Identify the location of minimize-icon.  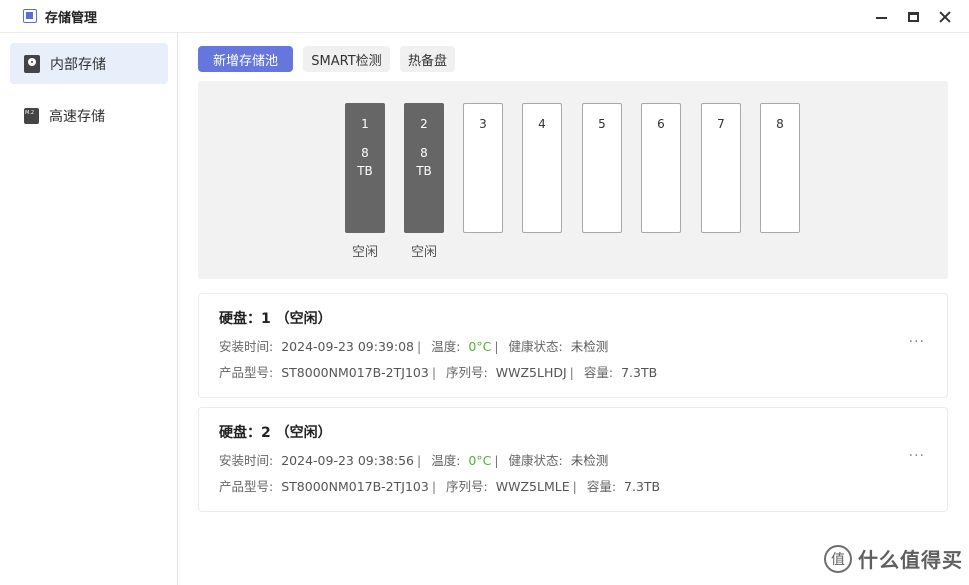
(881, 17).